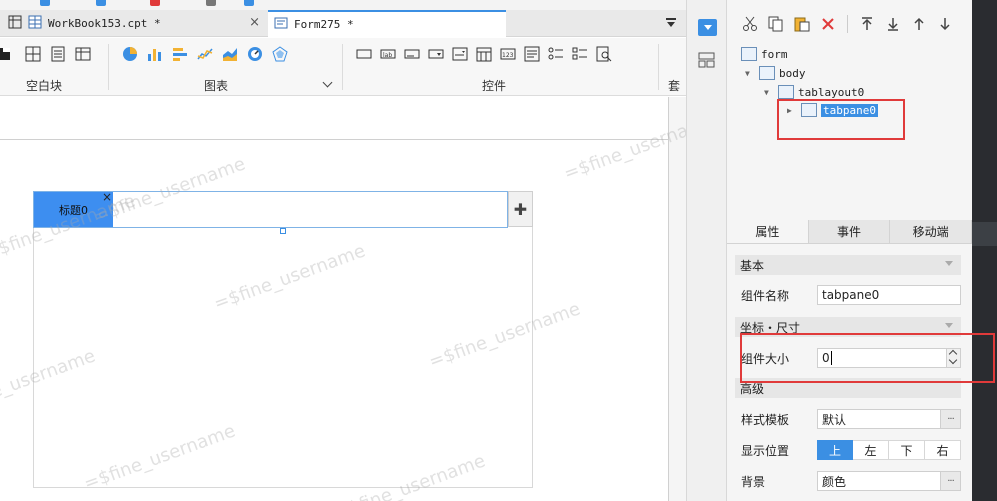  I want to click on display-position-toggle: 上 左 下 右, so click(889, 450).